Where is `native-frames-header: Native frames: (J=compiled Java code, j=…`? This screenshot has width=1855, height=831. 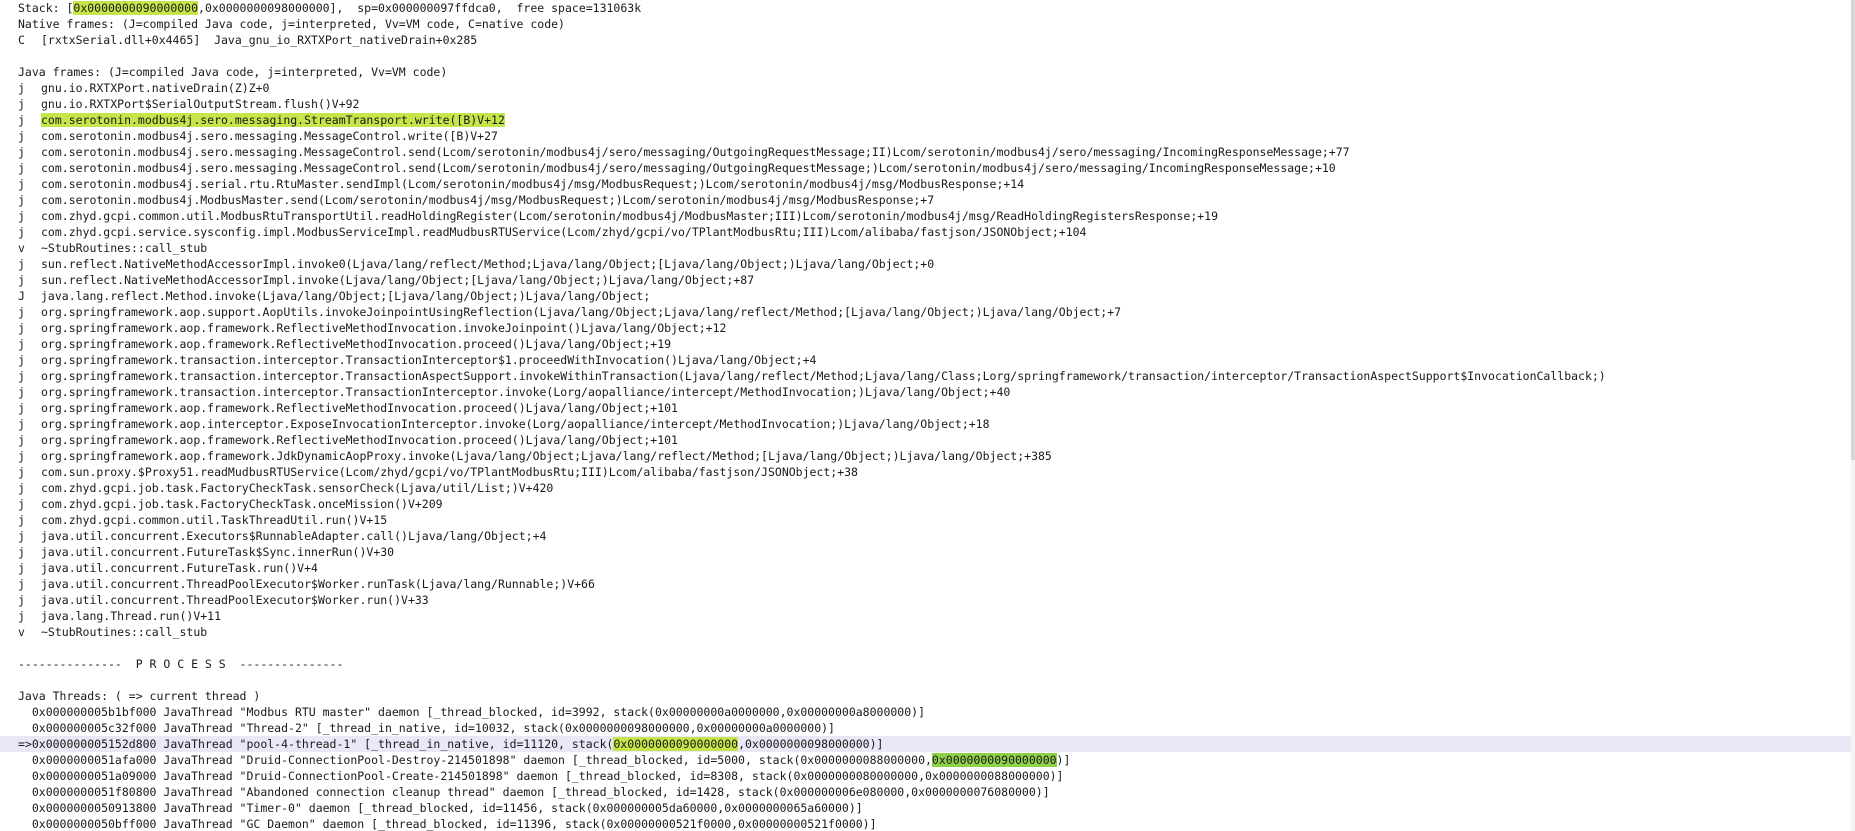 native-frames-header: Native frames: (J=compiled Java code, j=… is located at coordinates (291, 24).